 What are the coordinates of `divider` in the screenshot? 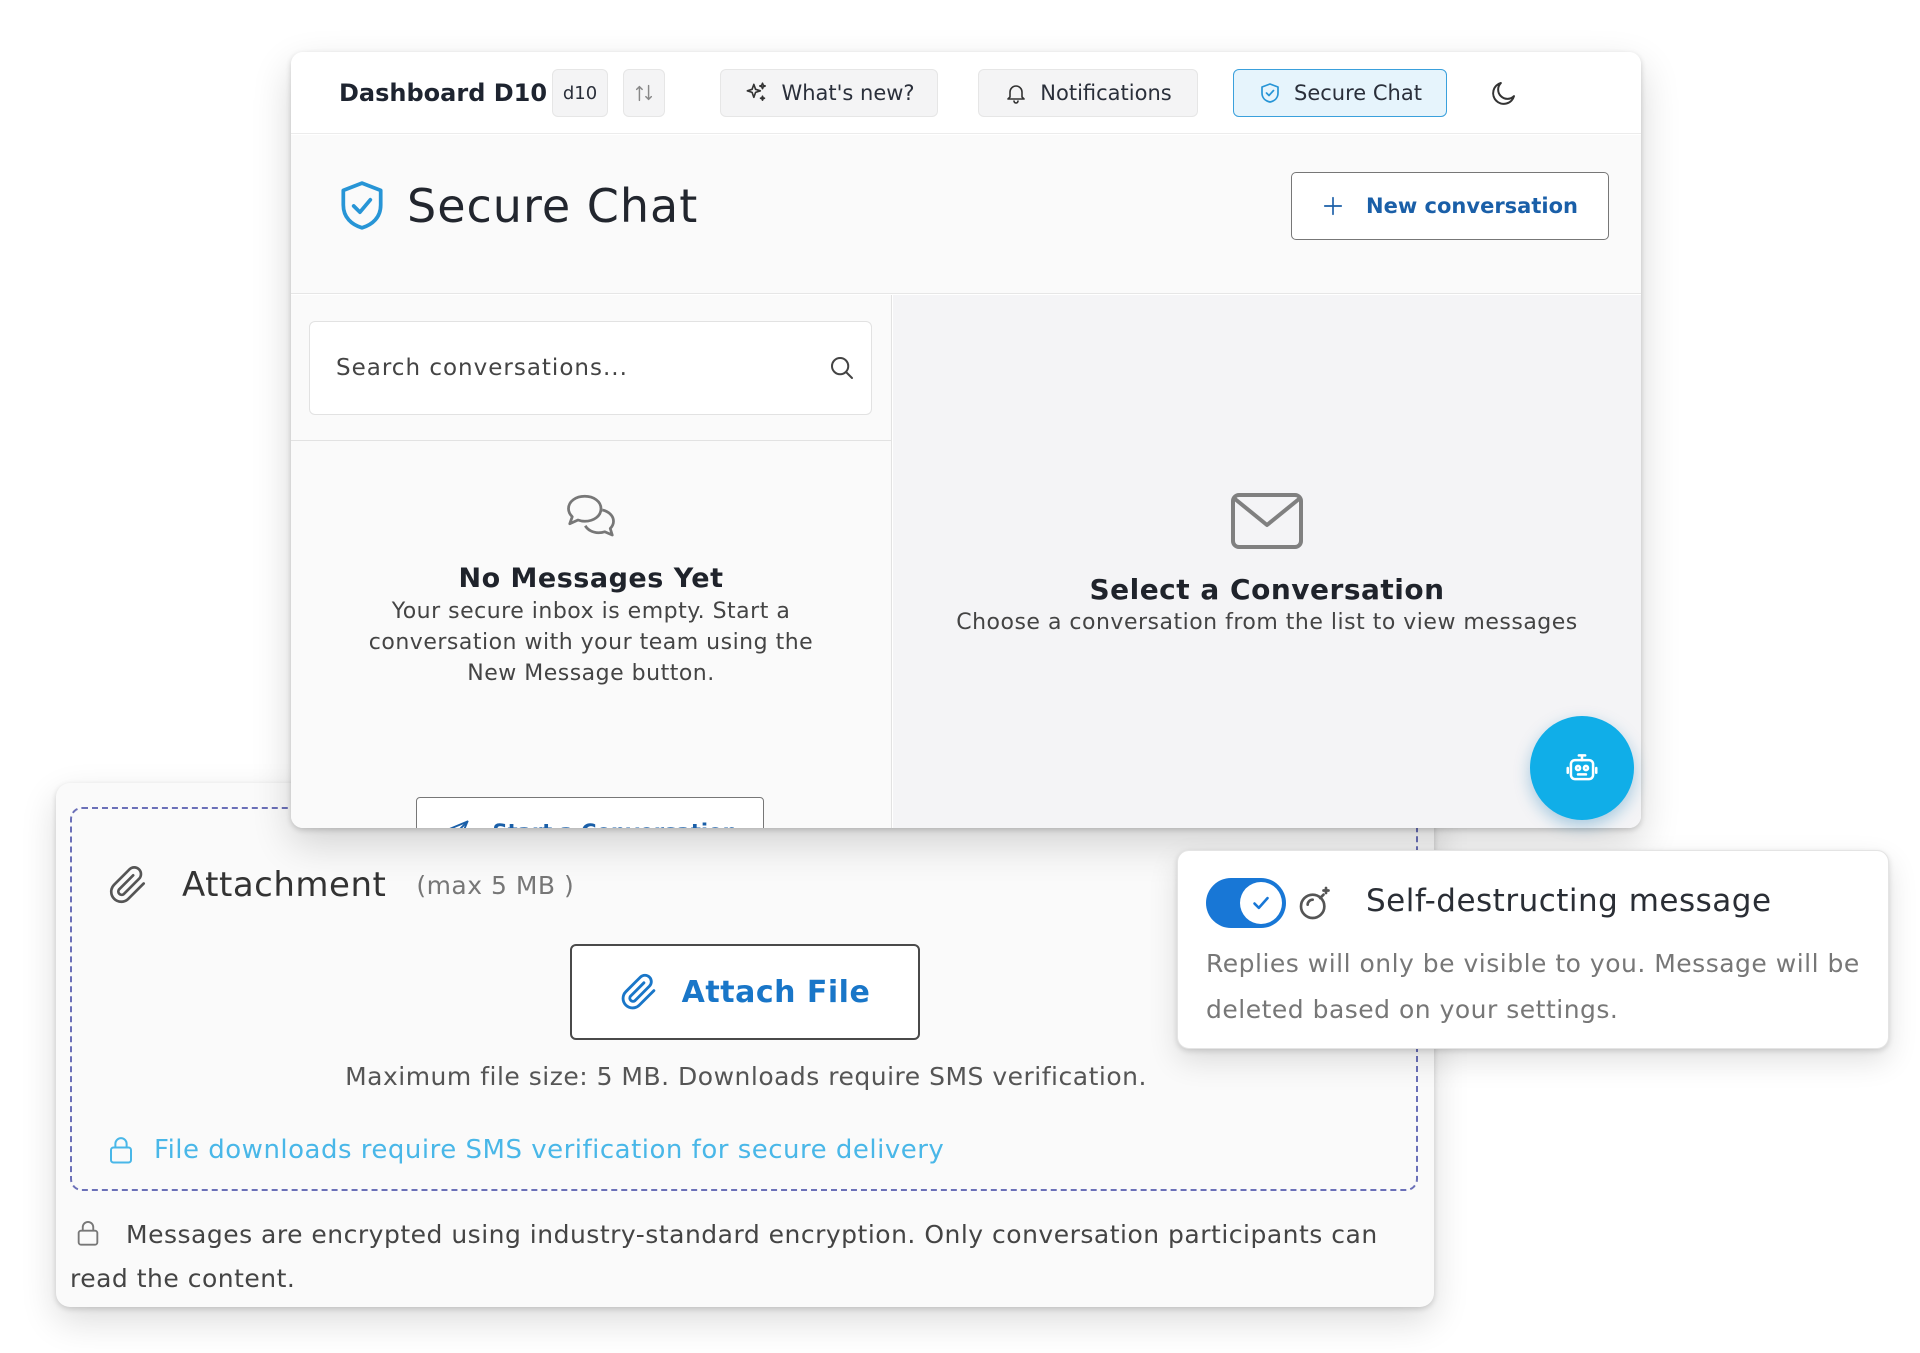 It's located at (591, 440).